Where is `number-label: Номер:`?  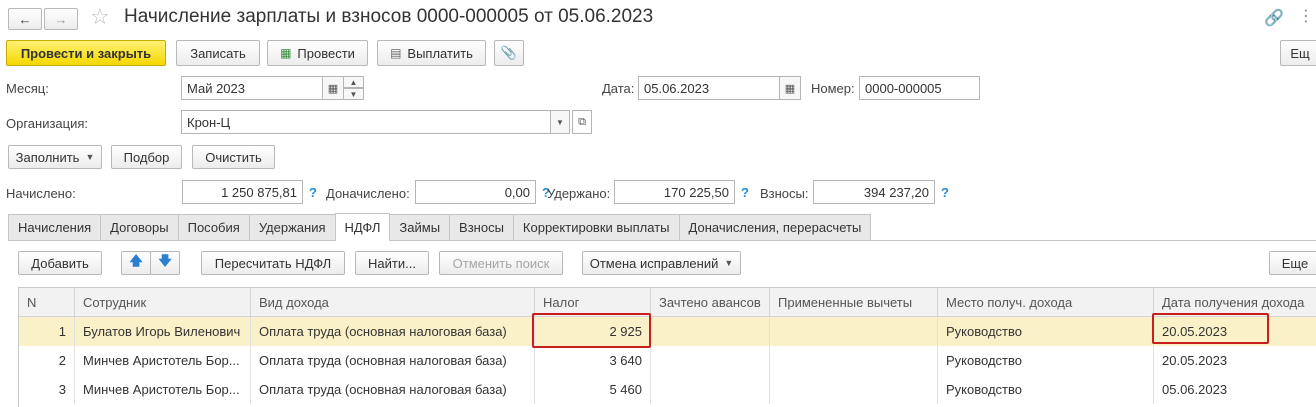 number-label: Номер: is located at coordinates (833, 88).